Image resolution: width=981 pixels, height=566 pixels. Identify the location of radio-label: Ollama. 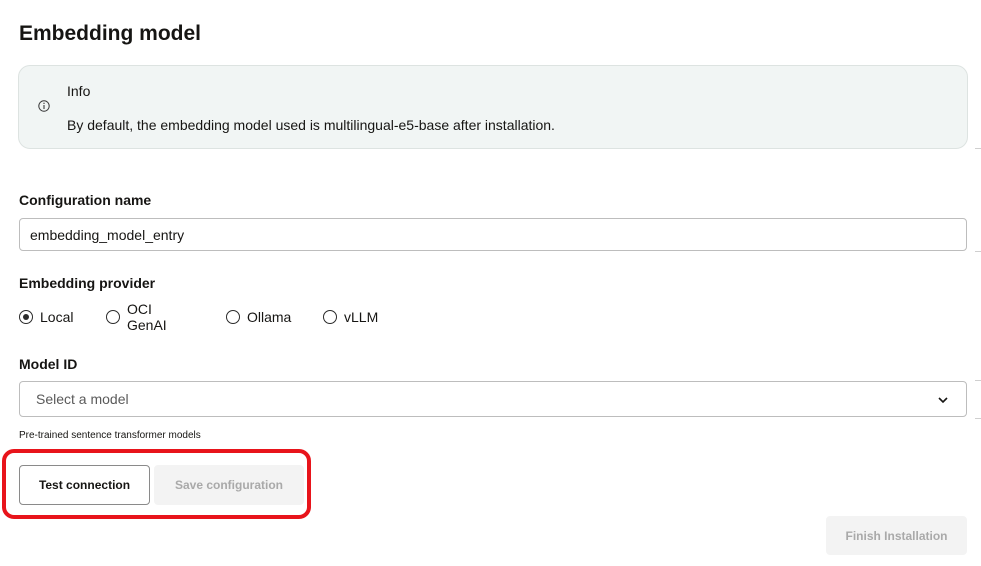
(269, 317).